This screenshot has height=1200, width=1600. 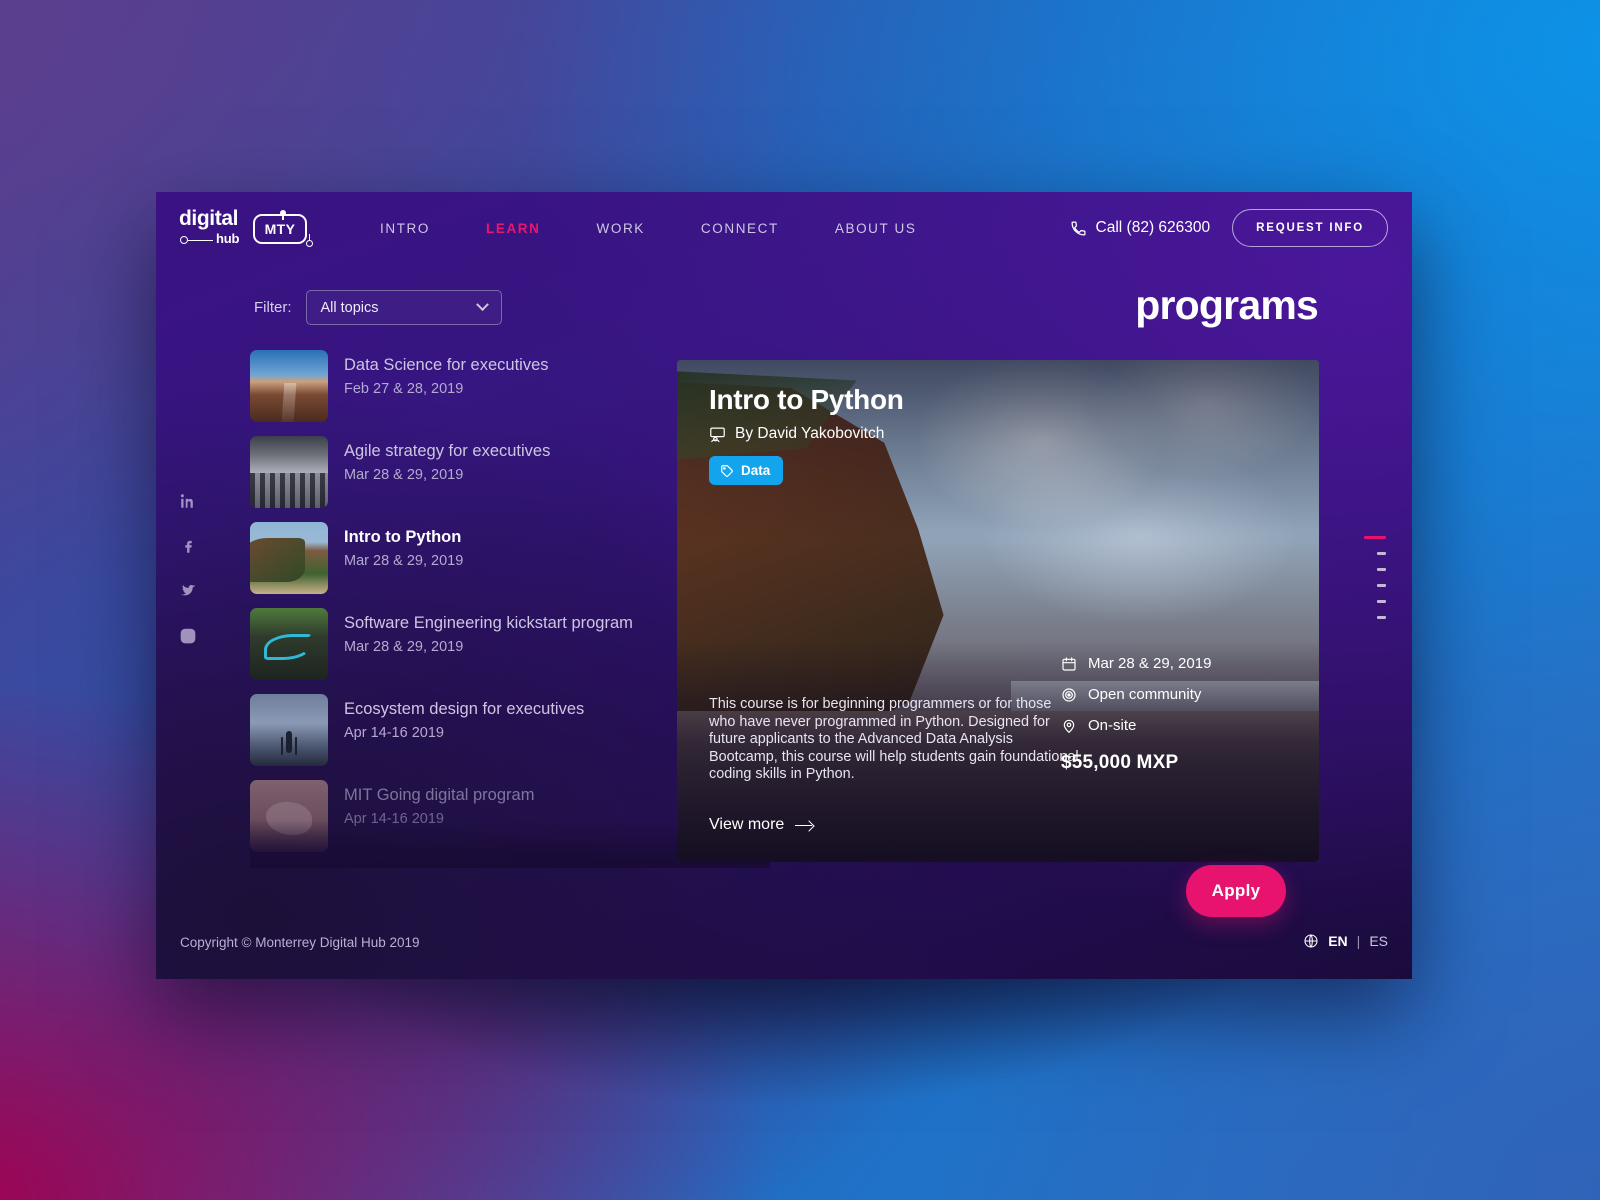 I want to click on logo-circuit-line-icon, so click(x=200, y=240).